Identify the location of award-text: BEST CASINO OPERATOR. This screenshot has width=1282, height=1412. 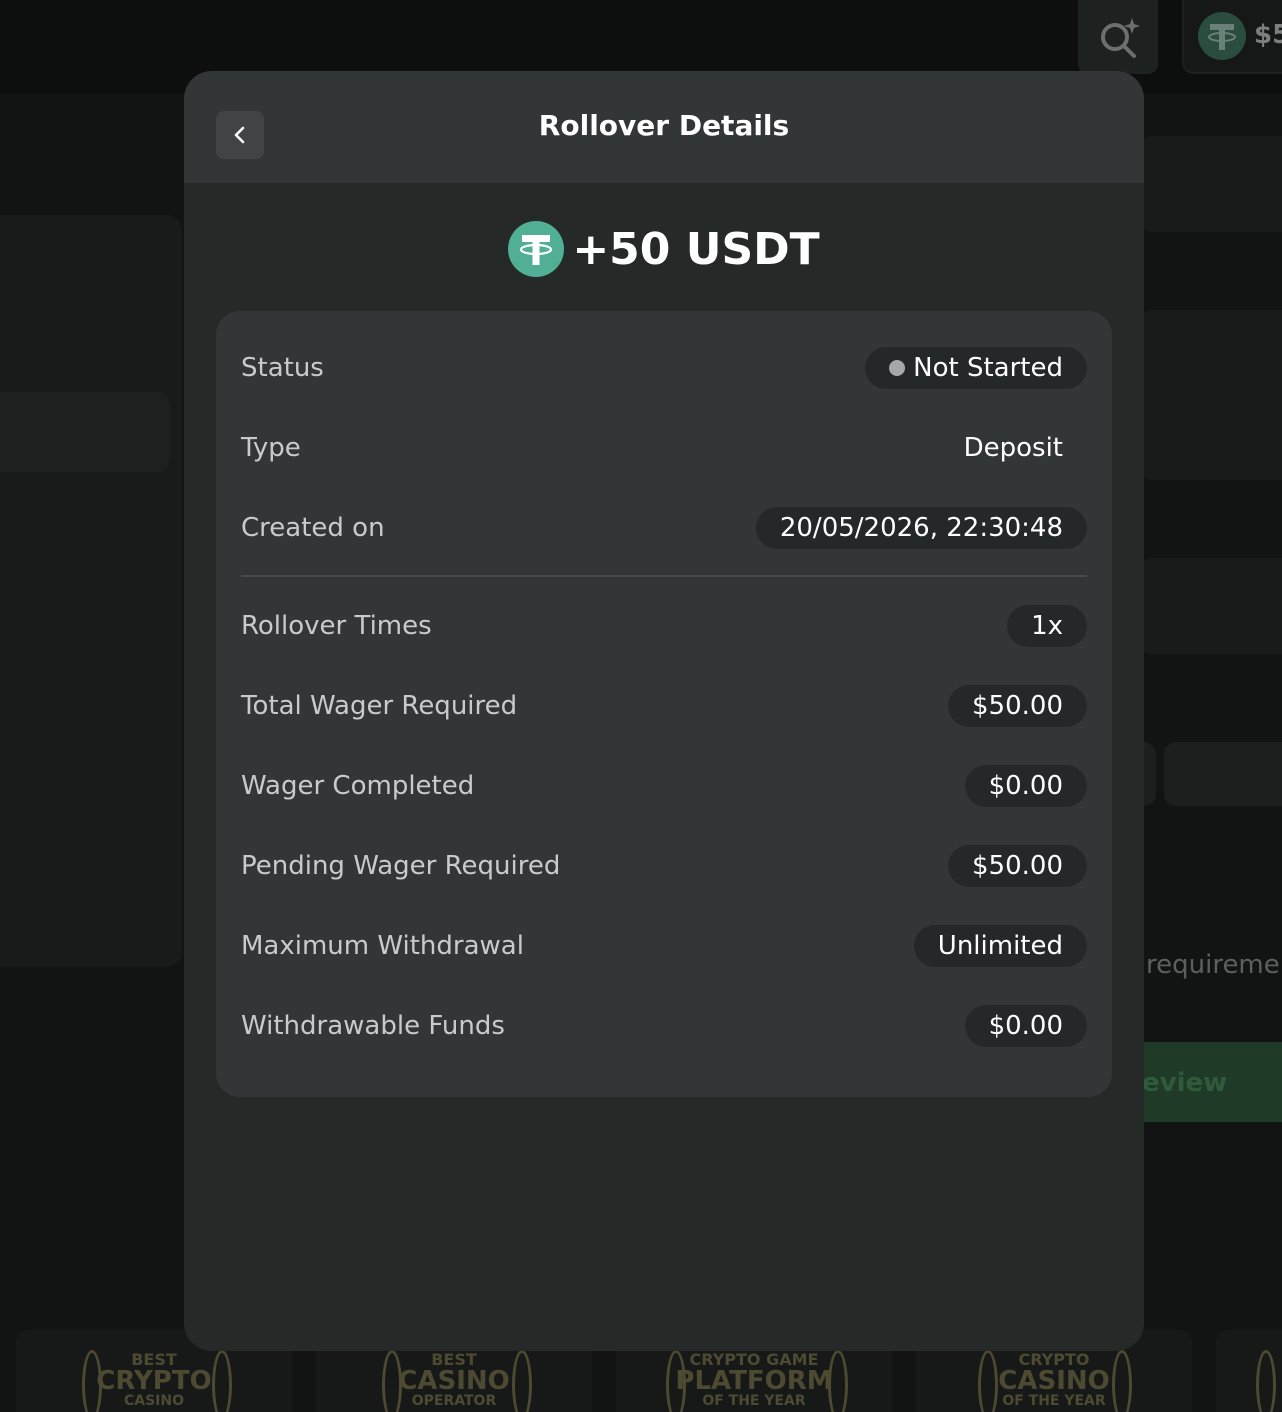
(454, 1380).